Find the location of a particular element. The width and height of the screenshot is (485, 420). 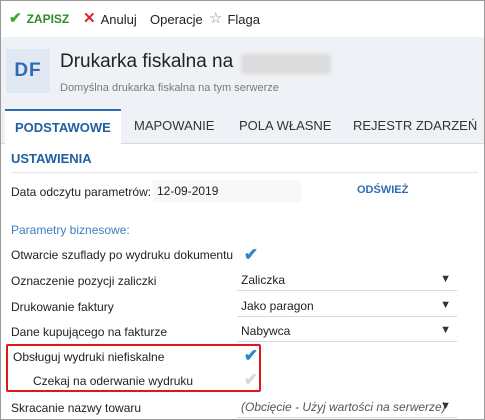

cancel-button: ✕ Anuluj is located at coordinates (110, 19).